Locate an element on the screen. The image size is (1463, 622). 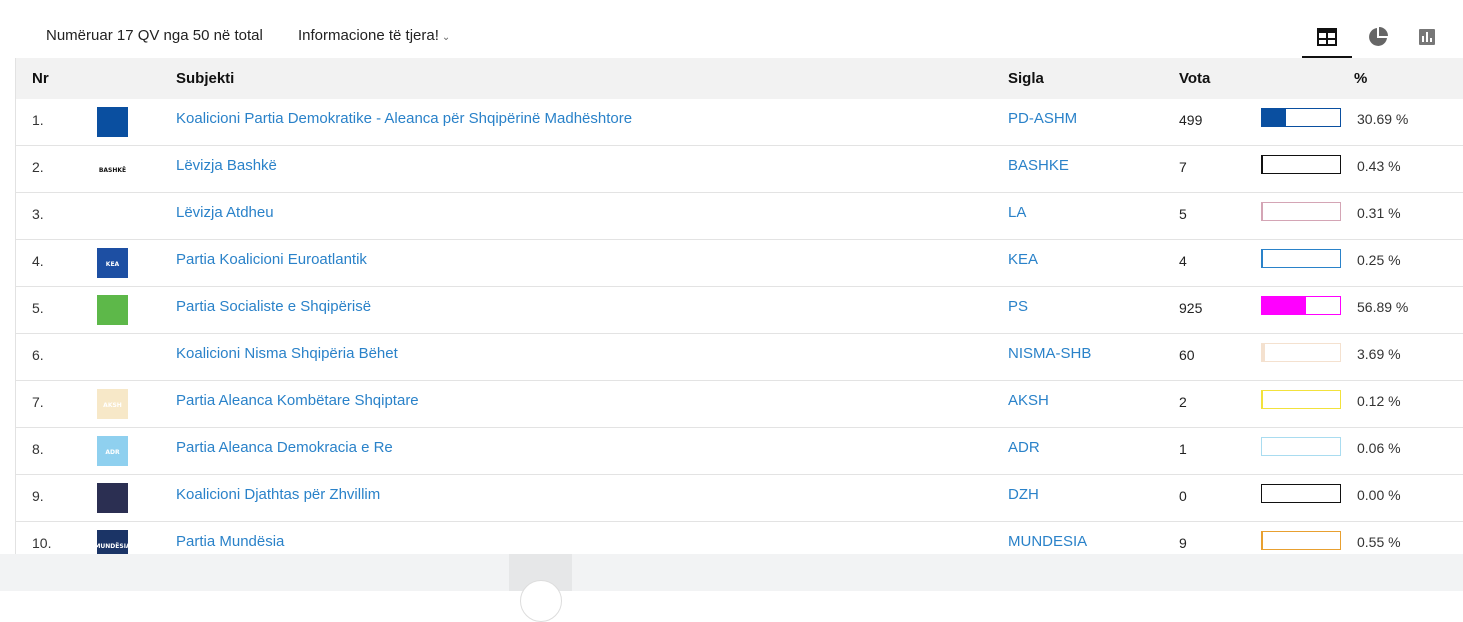
percent-label: 0.43 % is located at coordinates (1379, 166).